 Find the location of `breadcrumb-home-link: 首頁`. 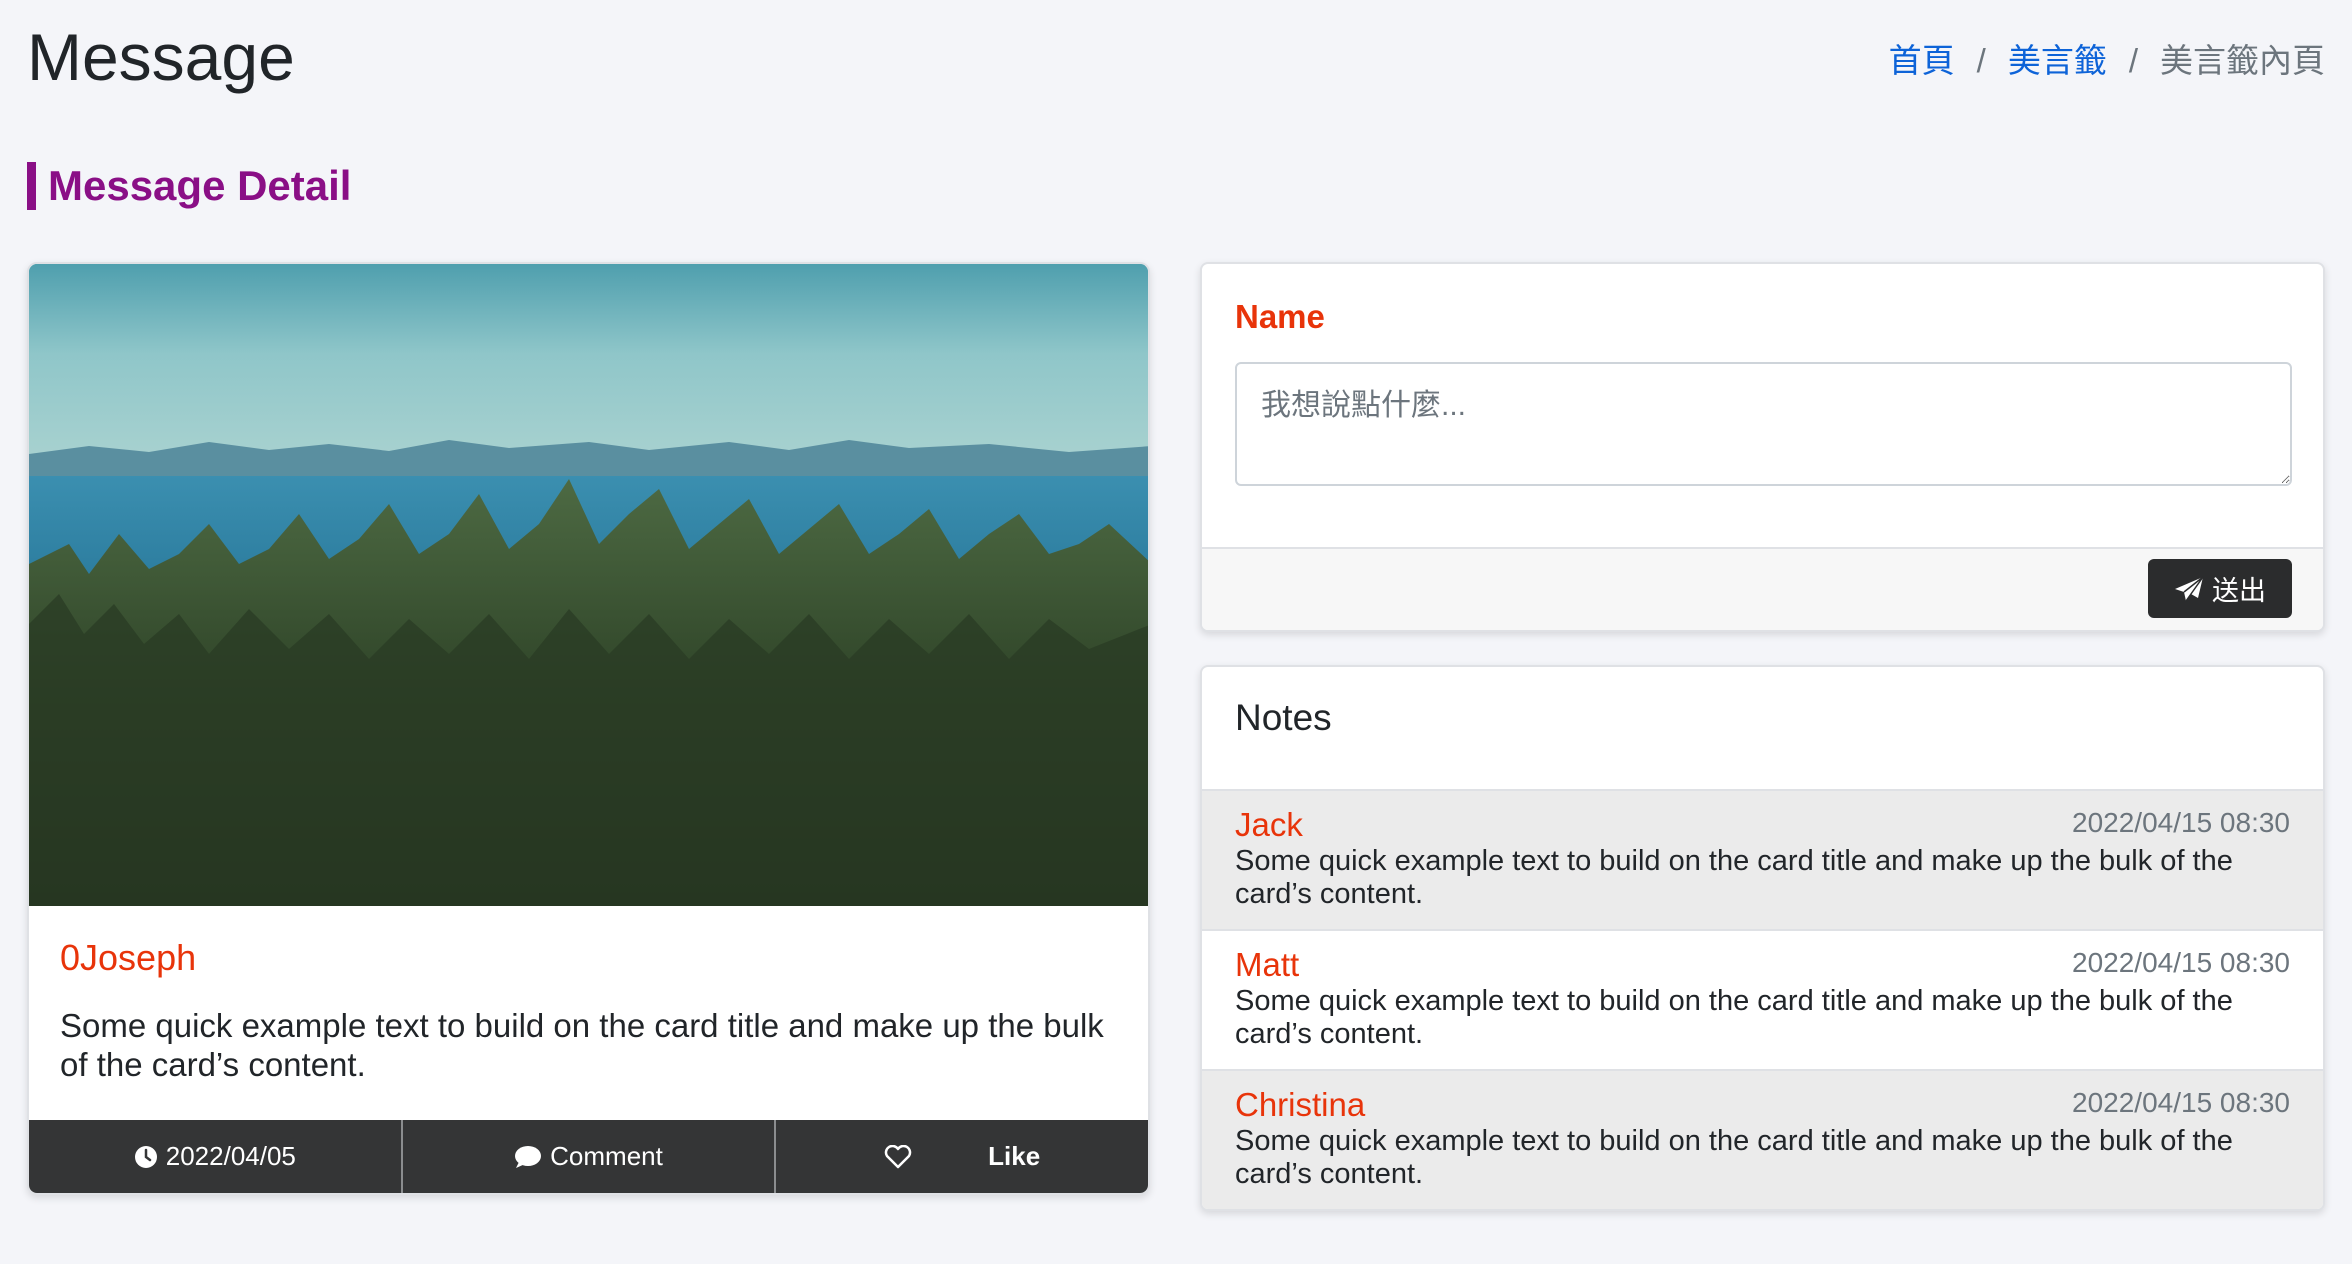

breadcrumb-home-link: 首頁 is located at coordinates (1922, 61).